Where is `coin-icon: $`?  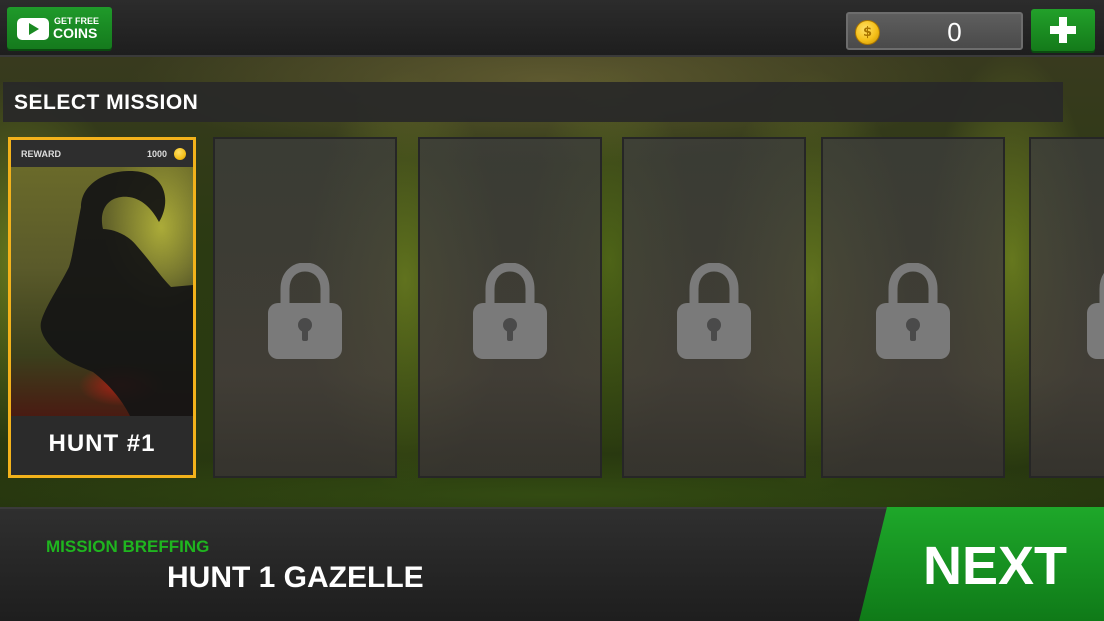 coin-icon: $ is located at coordinates (867, 32).